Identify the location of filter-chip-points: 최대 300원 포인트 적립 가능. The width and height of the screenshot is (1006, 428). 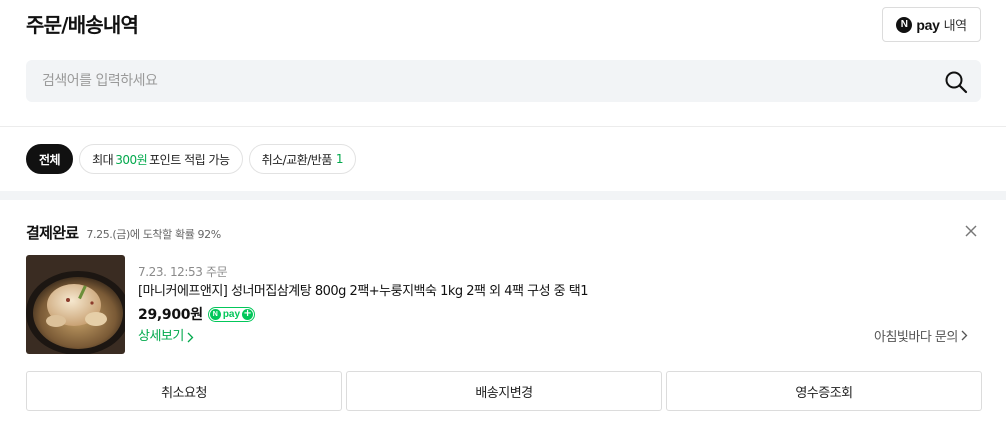
(161, 159).